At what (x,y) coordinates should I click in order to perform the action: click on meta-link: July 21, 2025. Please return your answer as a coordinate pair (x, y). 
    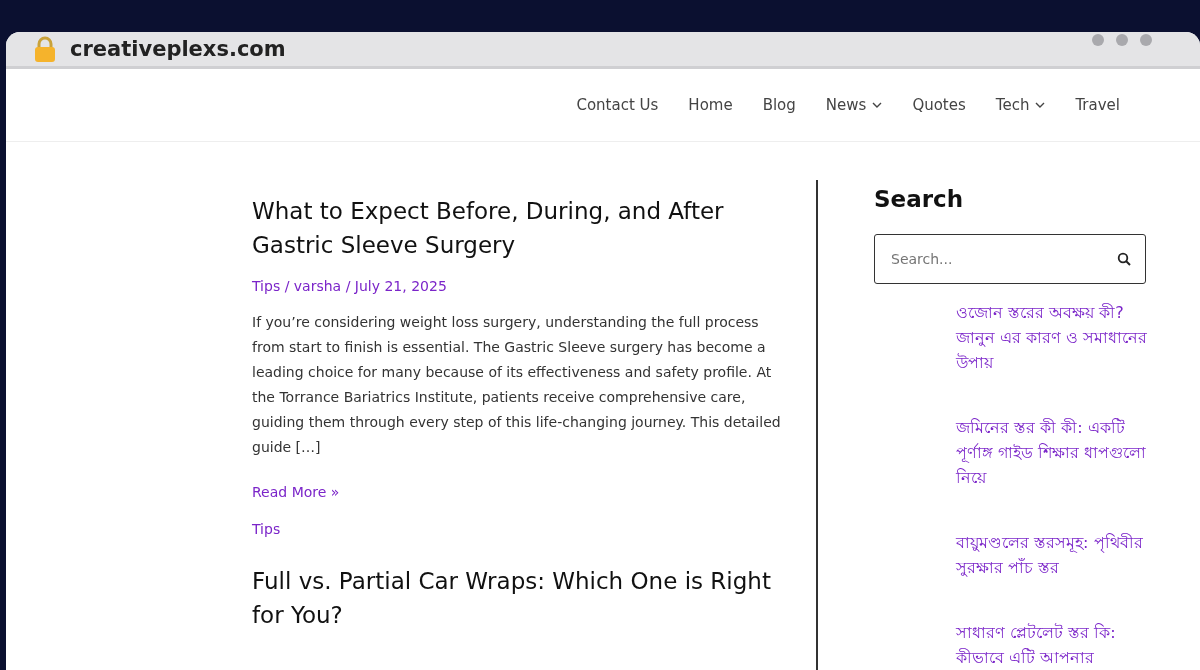
    Looking at the image, I should click on (400, 286).